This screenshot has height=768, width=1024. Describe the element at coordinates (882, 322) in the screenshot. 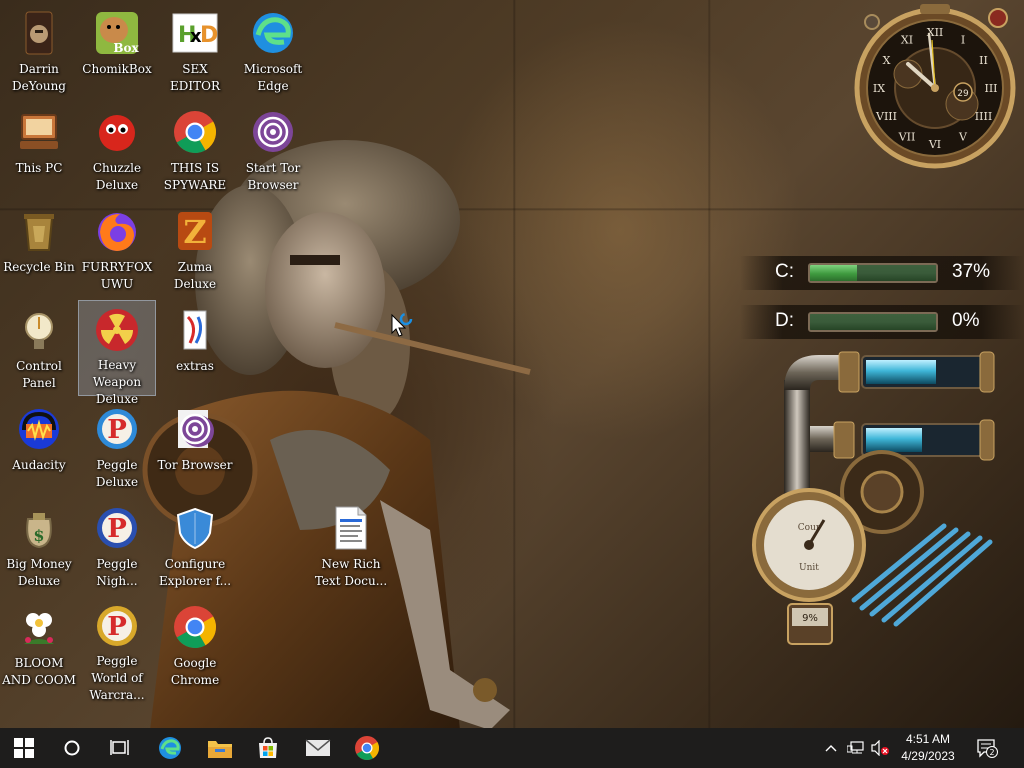

I see `drive-d-meter: D: 0%` at that location.